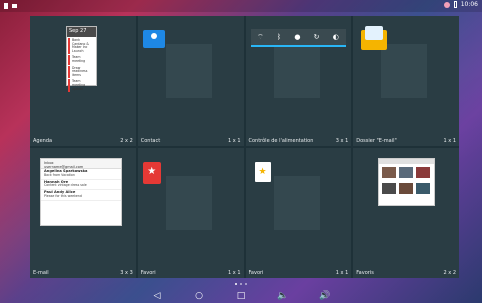 This screenshot has height=303, width=482. Describe the element at coordinates (325, 296) in the screenshot. I see `volume-up-button: 🔊` at that location.